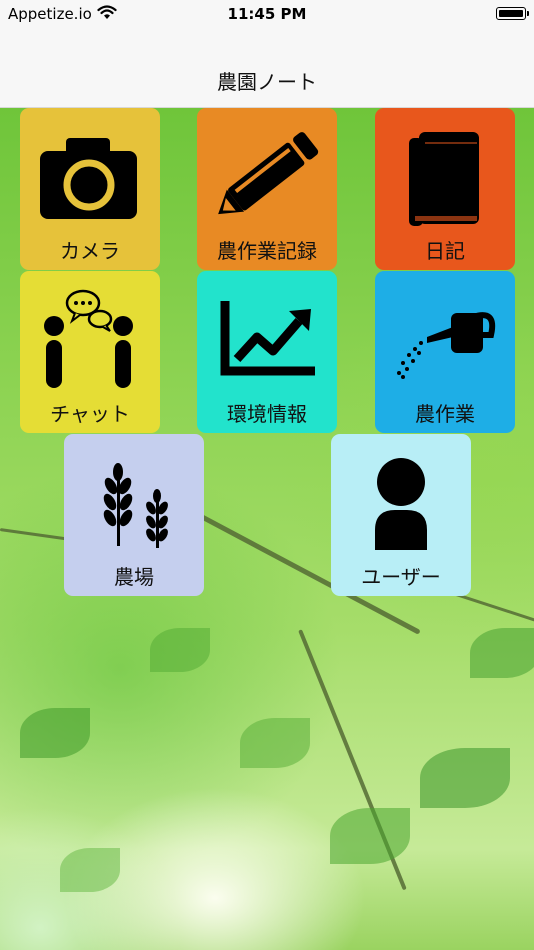 Image resolution: width=534 pixels, height=950 pixels. I want to click on navigation-bar: 農園ノート, so click(267, 68).